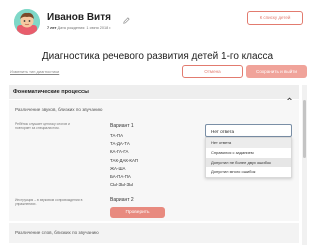 The image size is (320, 250). Describe the element at coordinates (223, 131) in the screenshot. I see `answer-select-value: Нет ответа` at that location.